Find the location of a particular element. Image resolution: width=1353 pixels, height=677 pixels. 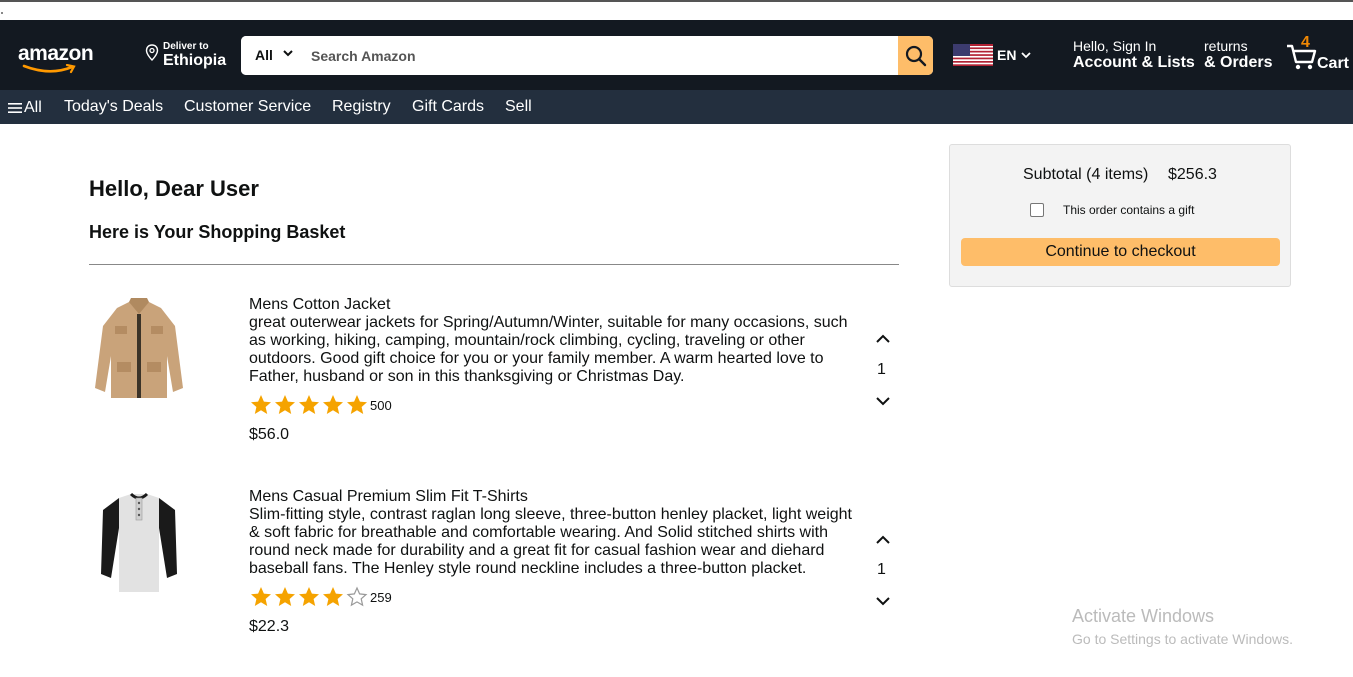

returns-orders: returns & Orders is located at coordinates (1238, 54).